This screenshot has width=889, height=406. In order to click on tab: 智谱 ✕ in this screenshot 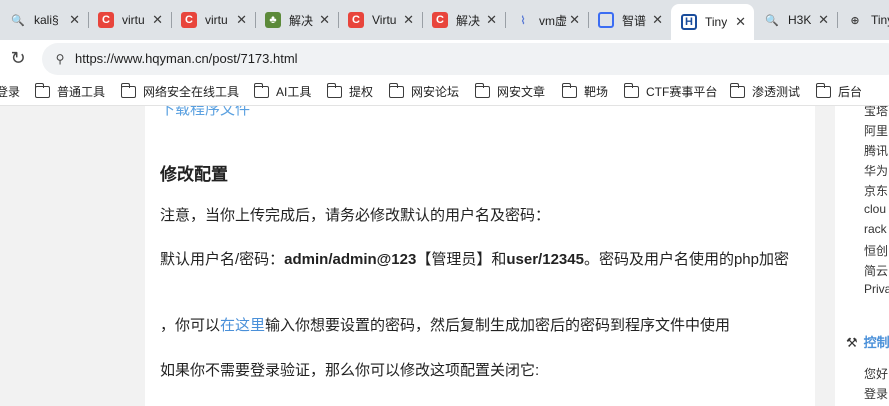, I will do `click(629, 20)`.